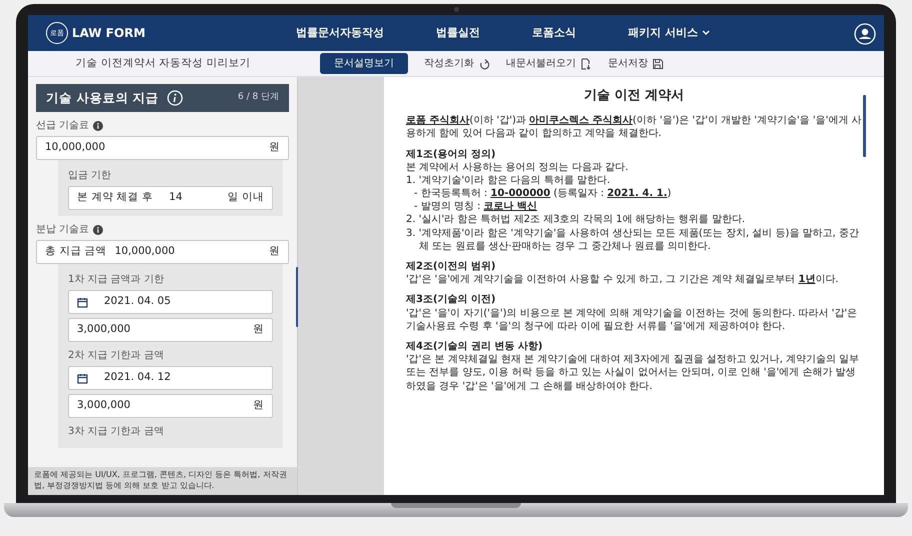 The width and height of the screenshot is (912, 536). What do you see at coordinates (116, 356) in the screenshot?
I see `field-label: 2차 지급 기한과 금액` at bounding box center [116, 356].